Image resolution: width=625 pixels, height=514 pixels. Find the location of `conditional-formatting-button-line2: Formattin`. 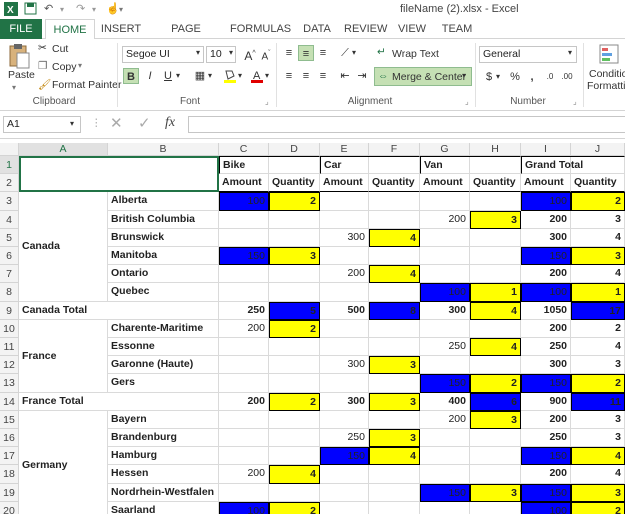

conditional-formatting-button-line2: Formattin is located at coordinates (606, 86).